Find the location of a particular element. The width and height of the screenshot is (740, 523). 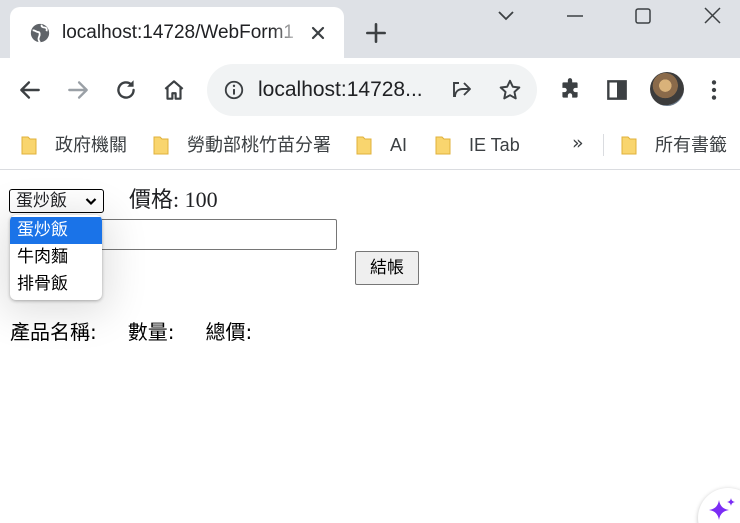

back-icon is located at coordinates (30, 90).